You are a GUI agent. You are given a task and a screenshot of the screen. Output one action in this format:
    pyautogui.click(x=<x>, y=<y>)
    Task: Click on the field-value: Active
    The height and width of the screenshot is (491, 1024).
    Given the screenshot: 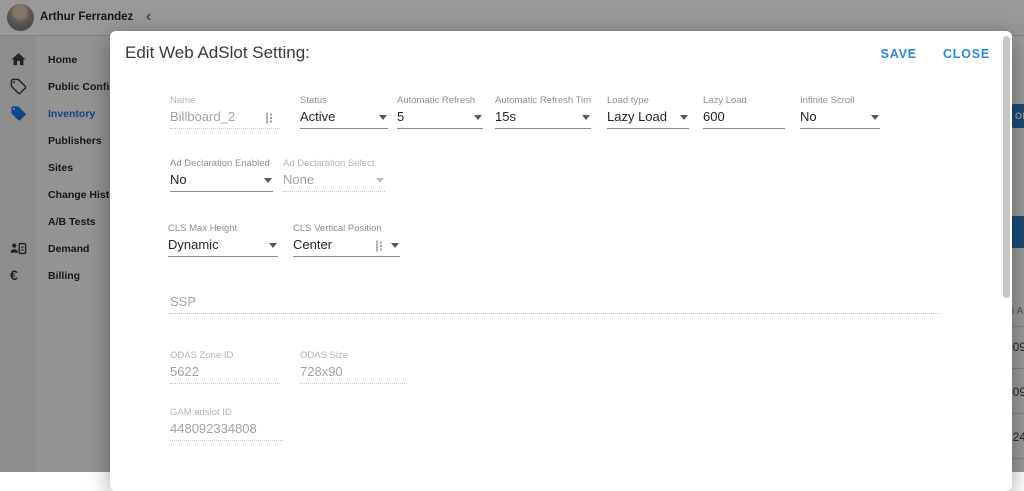 What is the action you would take?
    pyautogui.click(x=344, y=119)
    